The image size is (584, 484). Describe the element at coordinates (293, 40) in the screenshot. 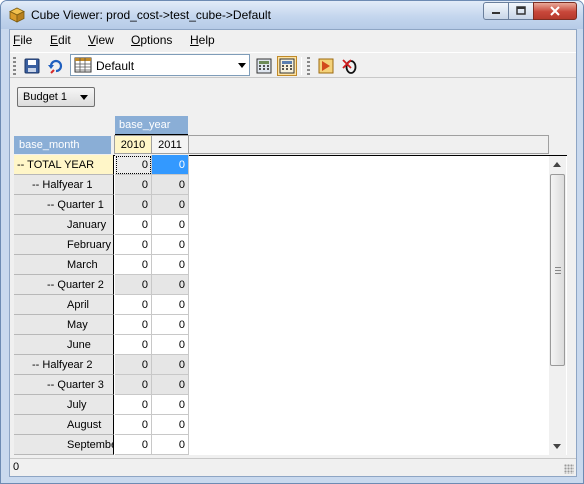

I see `menu-bar: File Edit View Options Help` at that location.